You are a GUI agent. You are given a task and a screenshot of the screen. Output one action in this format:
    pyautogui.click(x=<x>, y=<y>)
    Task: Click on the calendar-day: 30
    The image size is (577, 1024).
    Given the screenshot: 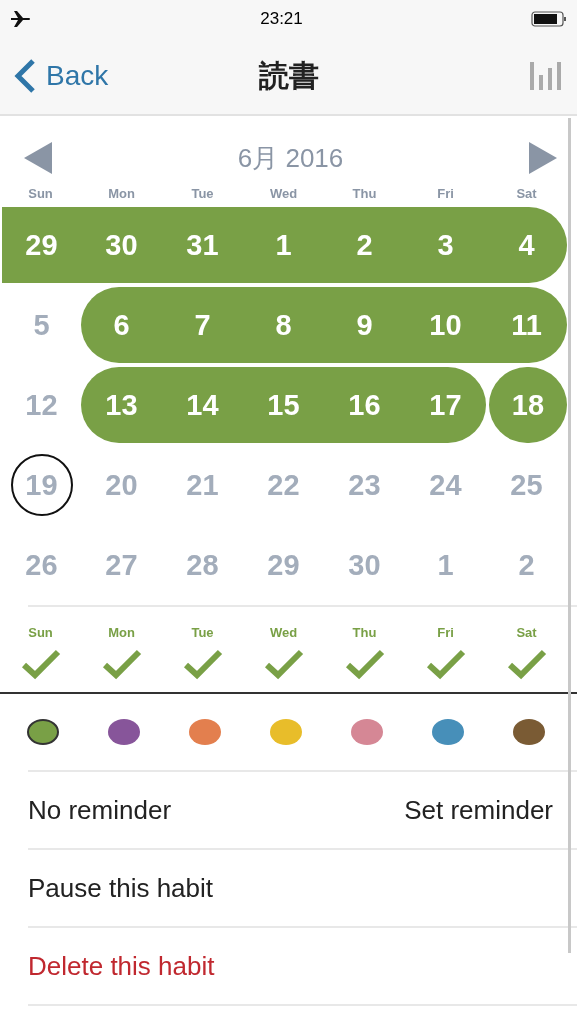 What is the action you would take?
    pyautogui.click(x=364, y=565)
    